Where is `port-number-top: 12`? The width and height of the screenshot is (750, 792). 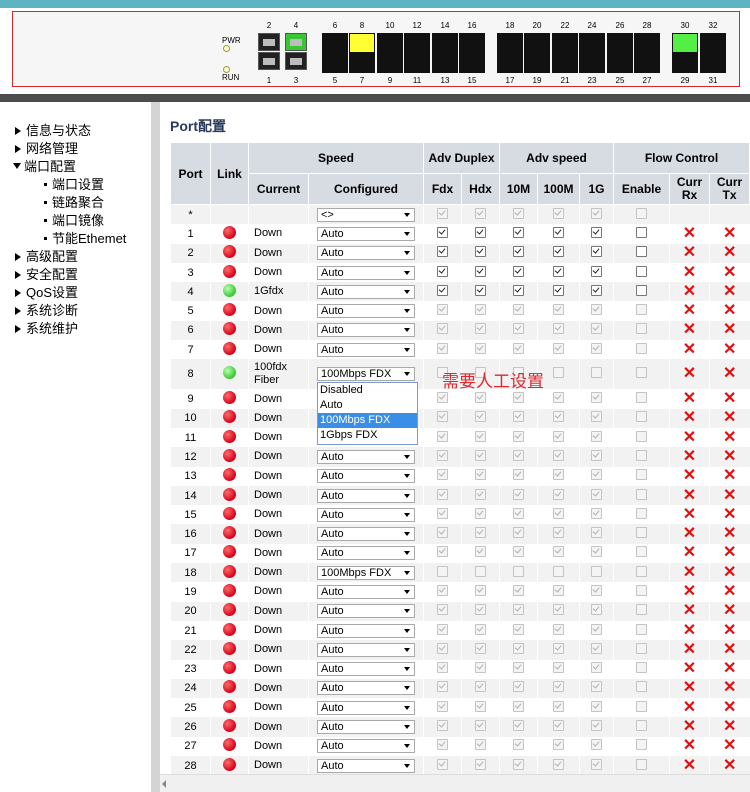
port-number-top: 12 is located at coordinates (417, 25).